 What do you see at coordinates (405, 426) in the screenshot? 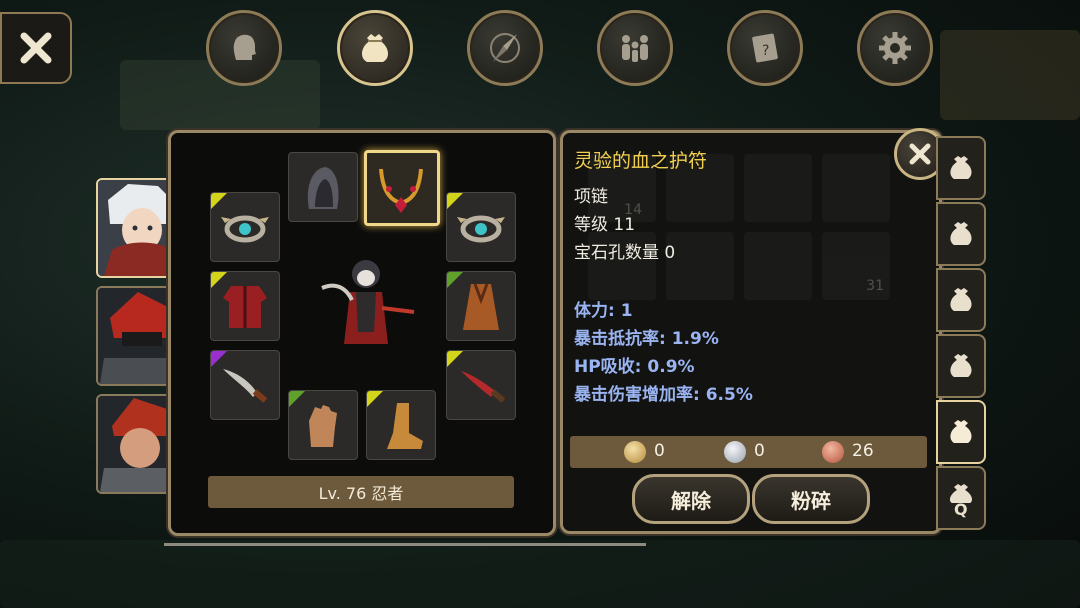
I see `boot-icon` at bounding box center [405, 426].